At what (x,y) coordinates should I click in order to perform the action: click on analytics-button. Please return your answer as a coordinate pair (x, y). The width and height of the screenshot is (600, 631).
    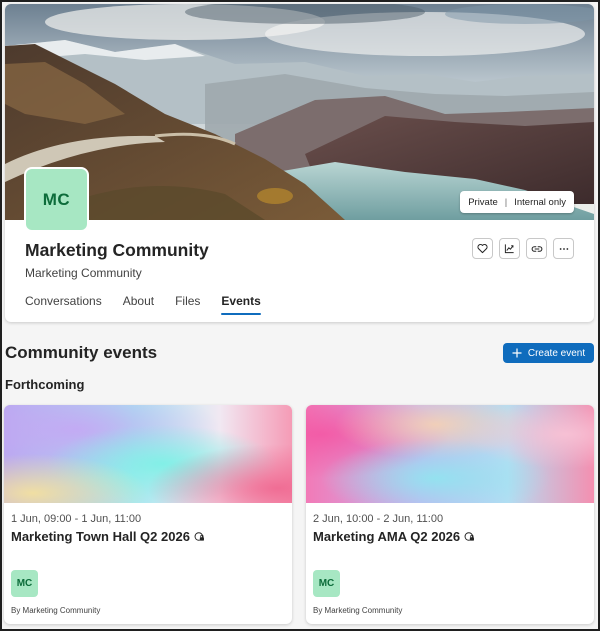
    Looking at the image, I should click on (509, 248).